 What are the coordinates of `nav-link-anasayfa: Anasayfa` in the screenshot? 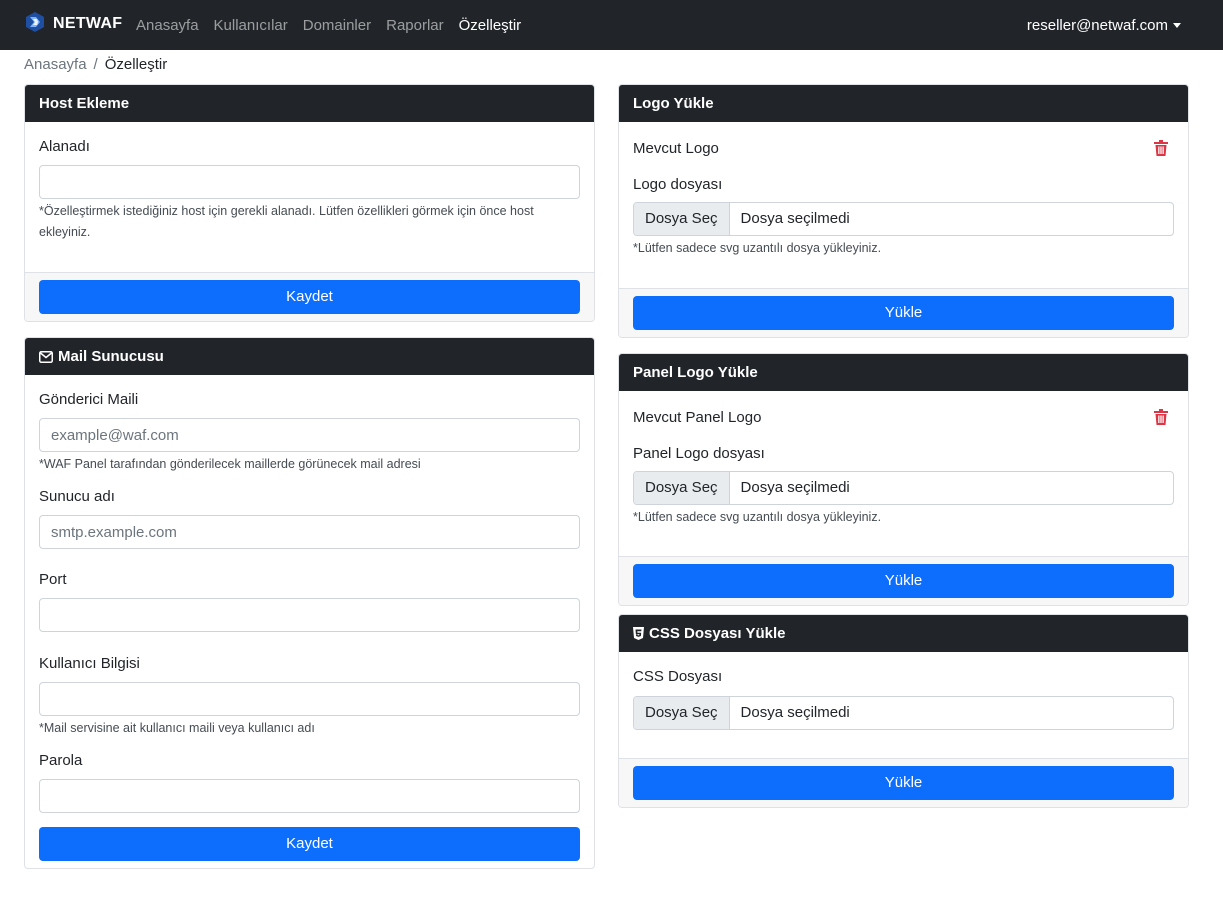 It's located at (167, 25).